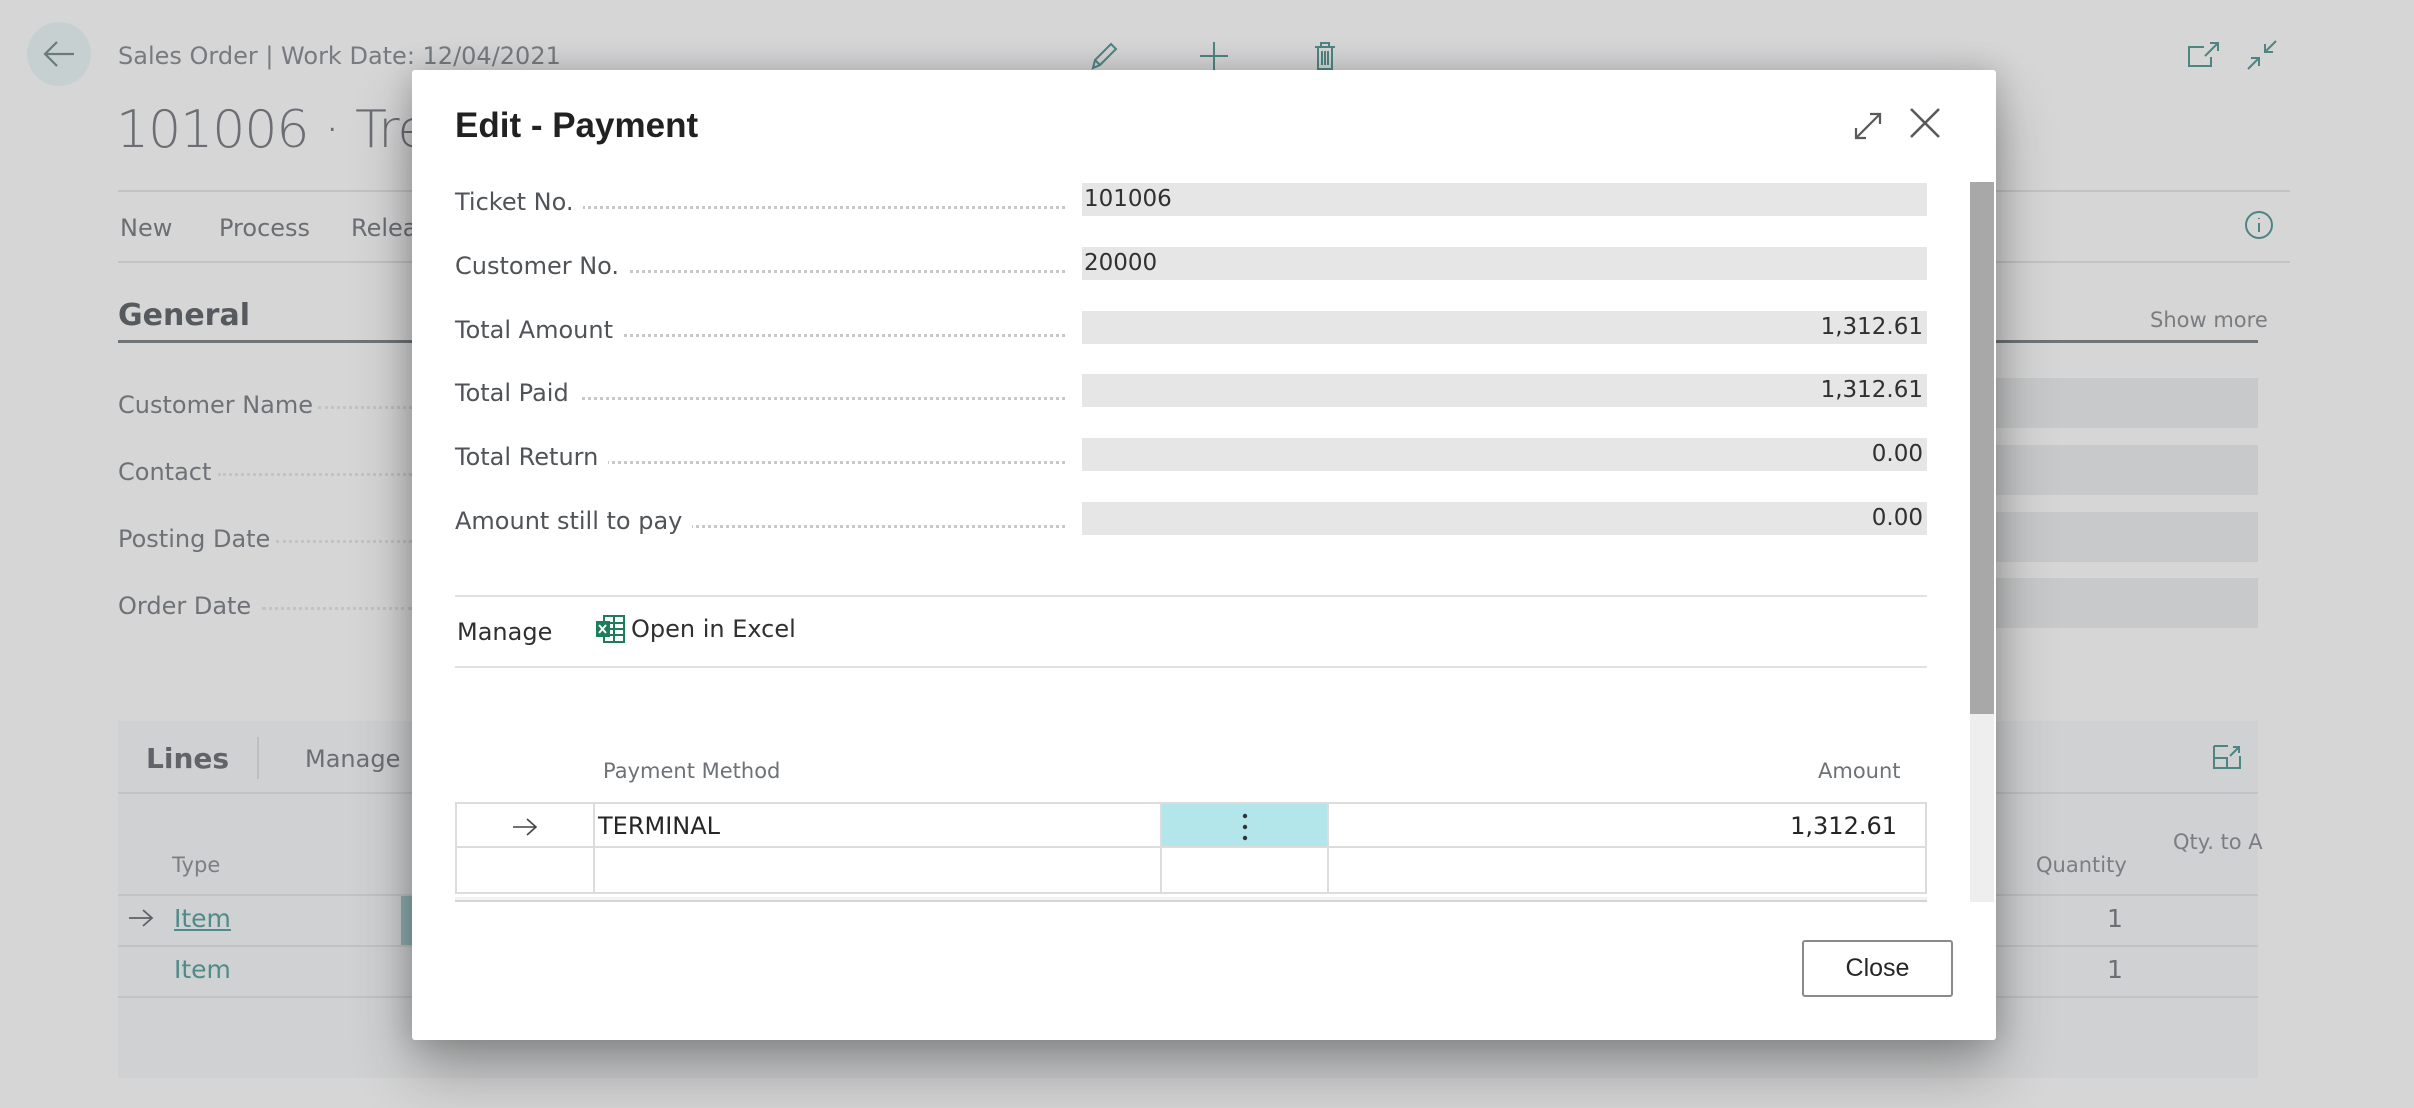 This screenshot has height=1108, width=2414. What do you see at coordinates (2209, 320) in the screenshot?
I see `show-more-link: Show more` at bounding box center [2209, 320].